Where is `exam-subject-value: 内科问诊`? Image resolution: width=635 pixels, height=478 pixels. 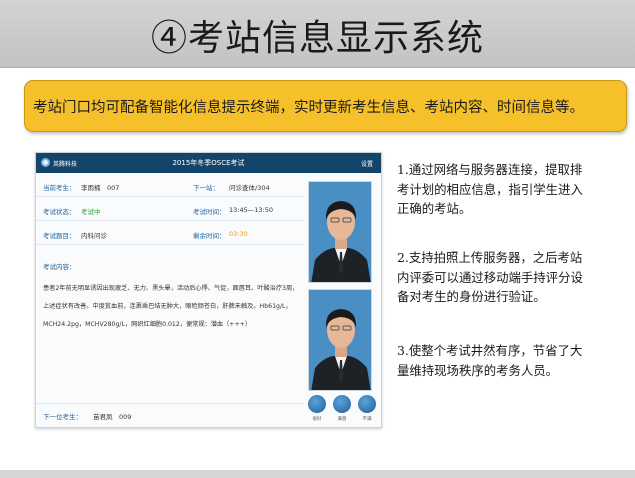 exam-subject-value: 内科问诊 is located at coordinates (94, 236).